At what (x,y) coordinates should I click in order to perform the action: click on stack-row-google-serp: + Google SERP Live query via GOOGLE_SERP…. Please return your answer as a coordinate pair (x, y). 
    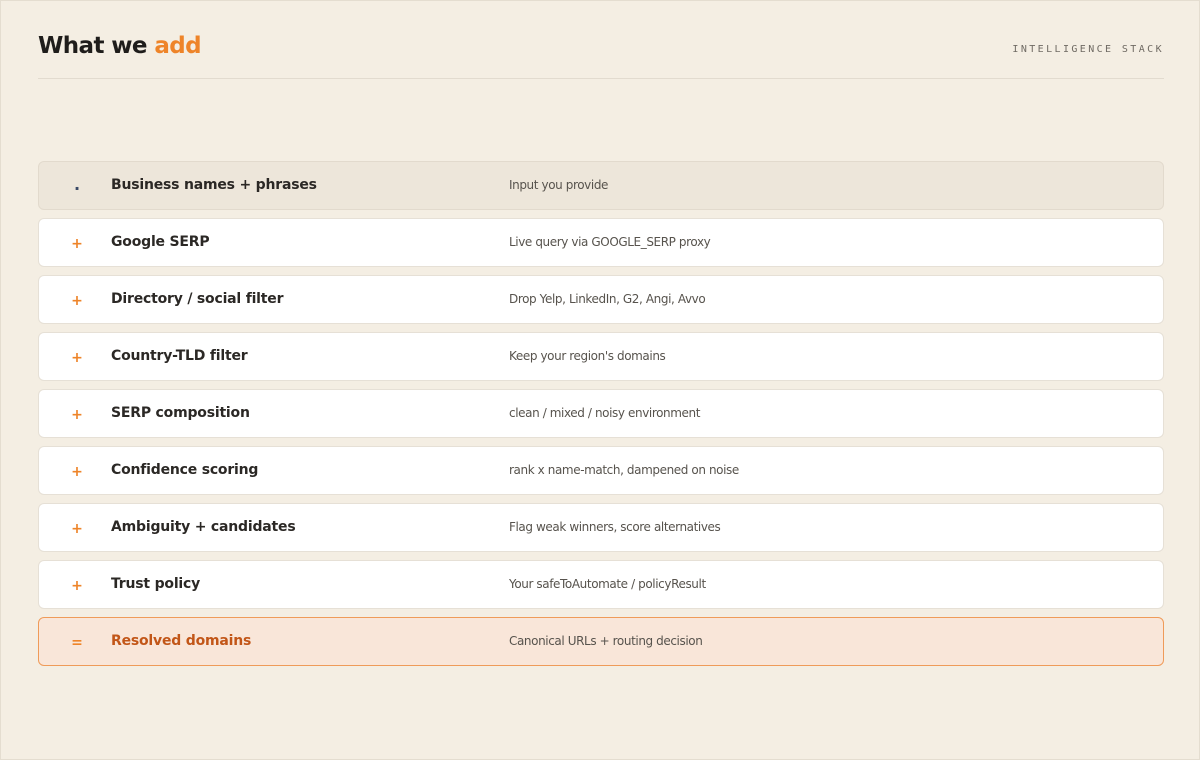
    Looking at the image, I should click on (601, 242).